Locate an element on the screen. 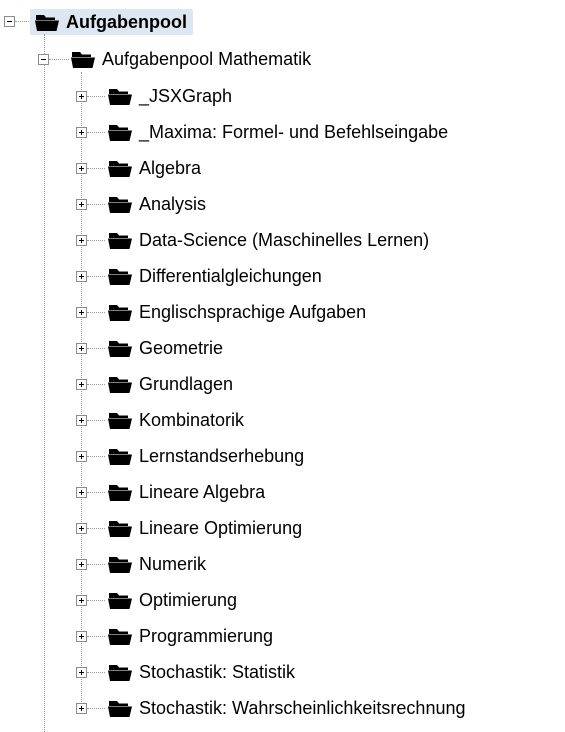 The width and height of the screenshot is (565, 732). tree-node: Lineare Optimierung is located at coordinates (204, 528).